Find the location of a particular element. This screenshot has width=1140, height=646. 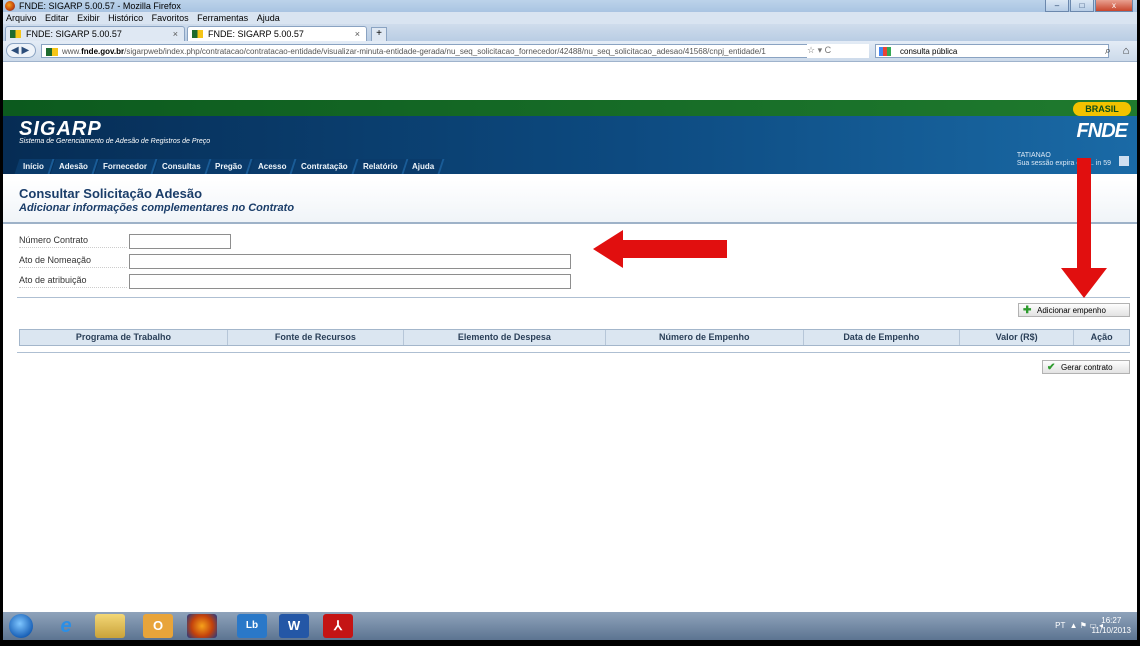

minimize-button: – is located at coordinates (1057, 6).